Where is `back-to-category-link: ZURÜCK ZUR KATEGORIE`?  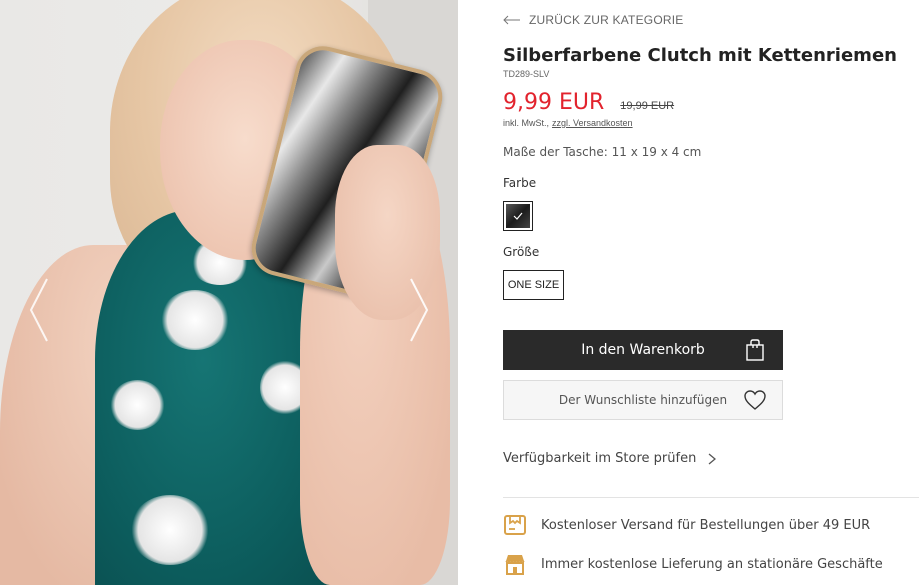
back-to-category-link: ZURÜCK ZUR KATEGORIE is located at coordinates (593, 20).